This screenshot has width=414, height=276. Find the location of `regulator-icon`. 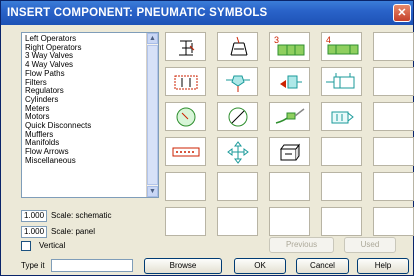

regulator-icon is located at coordinates (291, 82).